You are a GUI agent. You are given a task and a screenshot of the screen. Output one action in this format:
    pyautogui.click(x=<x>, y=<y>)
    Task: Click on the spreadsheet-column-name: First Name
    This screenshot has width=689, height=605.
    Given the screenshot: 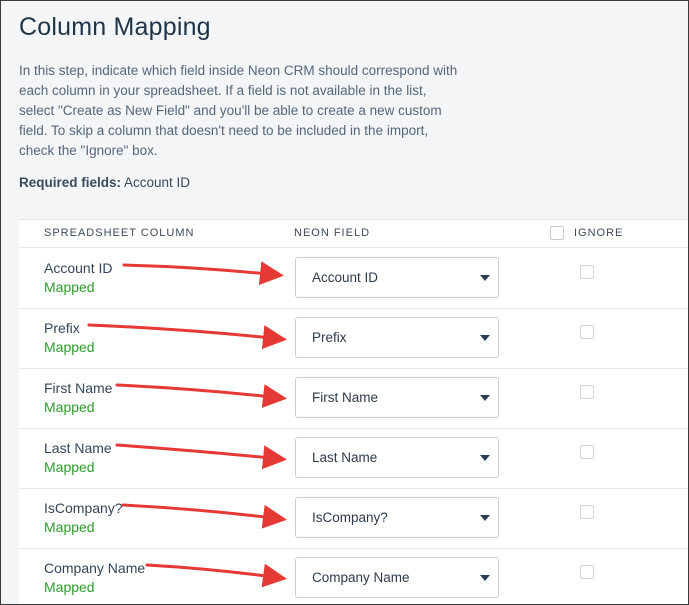 What is the action you would take?
    pyautogui.click(x=78, y=388)
    